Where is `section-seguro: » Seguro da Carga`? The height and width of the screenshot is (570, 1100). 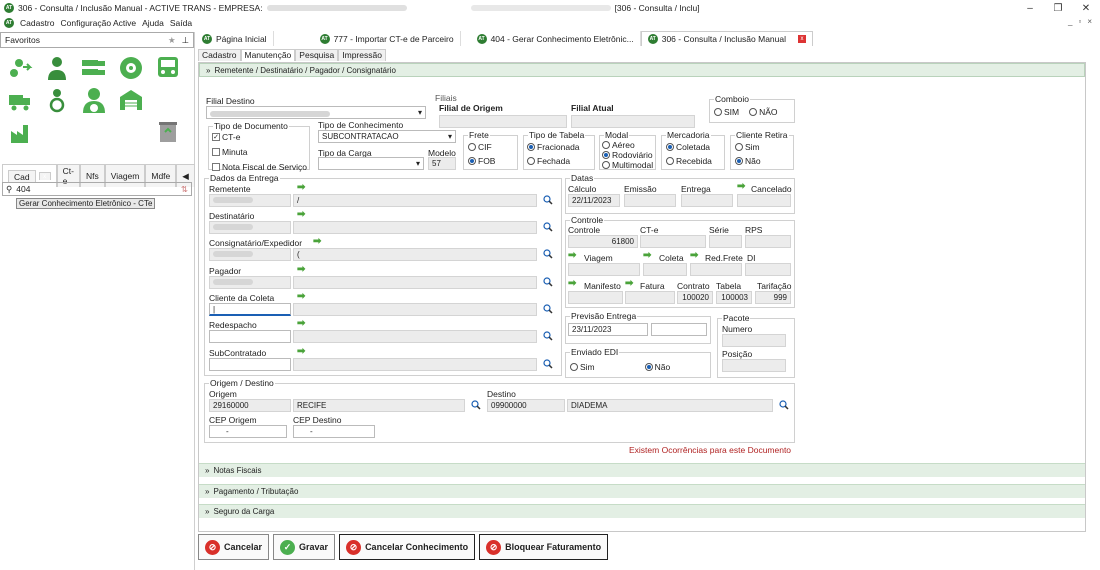
section-seguro: » Seguro da Carga is located at coordinates (642, 511).